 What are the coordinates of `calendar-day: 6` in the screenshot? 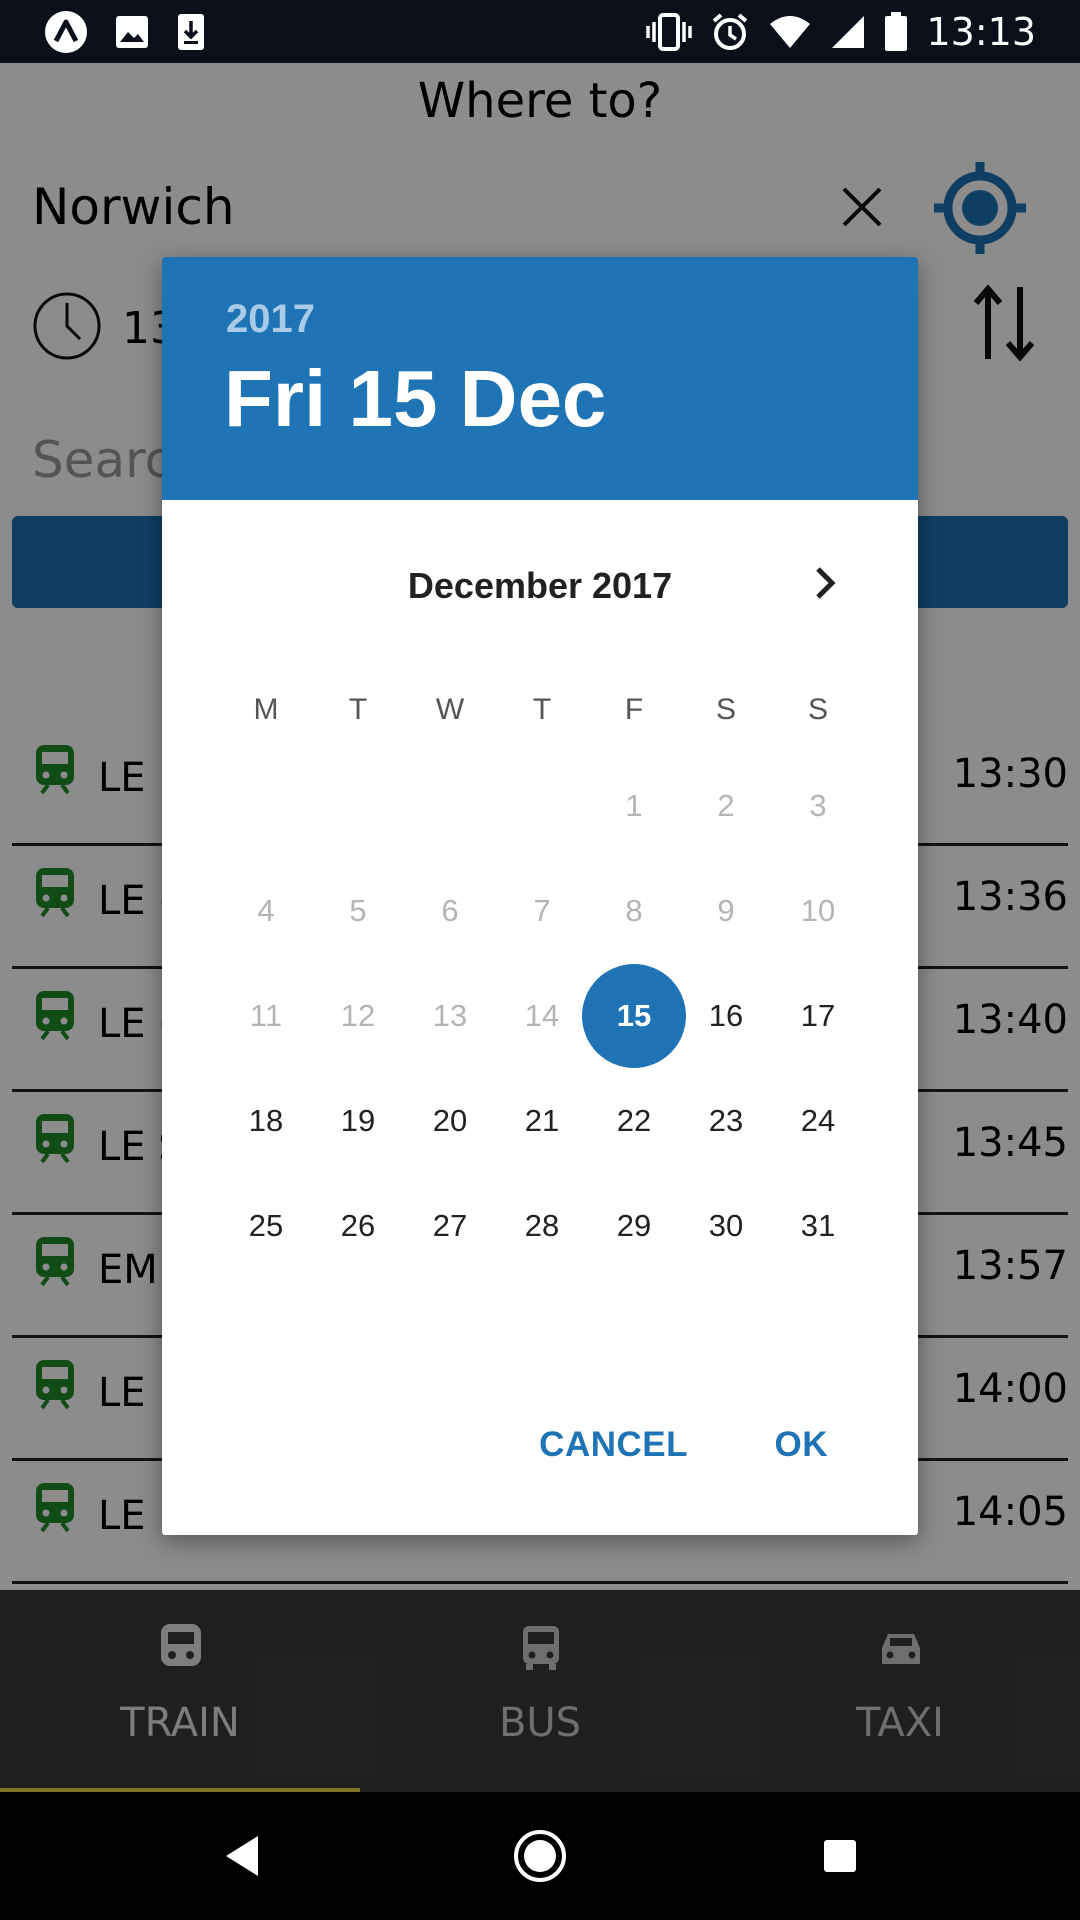 It's located at (450, 910).